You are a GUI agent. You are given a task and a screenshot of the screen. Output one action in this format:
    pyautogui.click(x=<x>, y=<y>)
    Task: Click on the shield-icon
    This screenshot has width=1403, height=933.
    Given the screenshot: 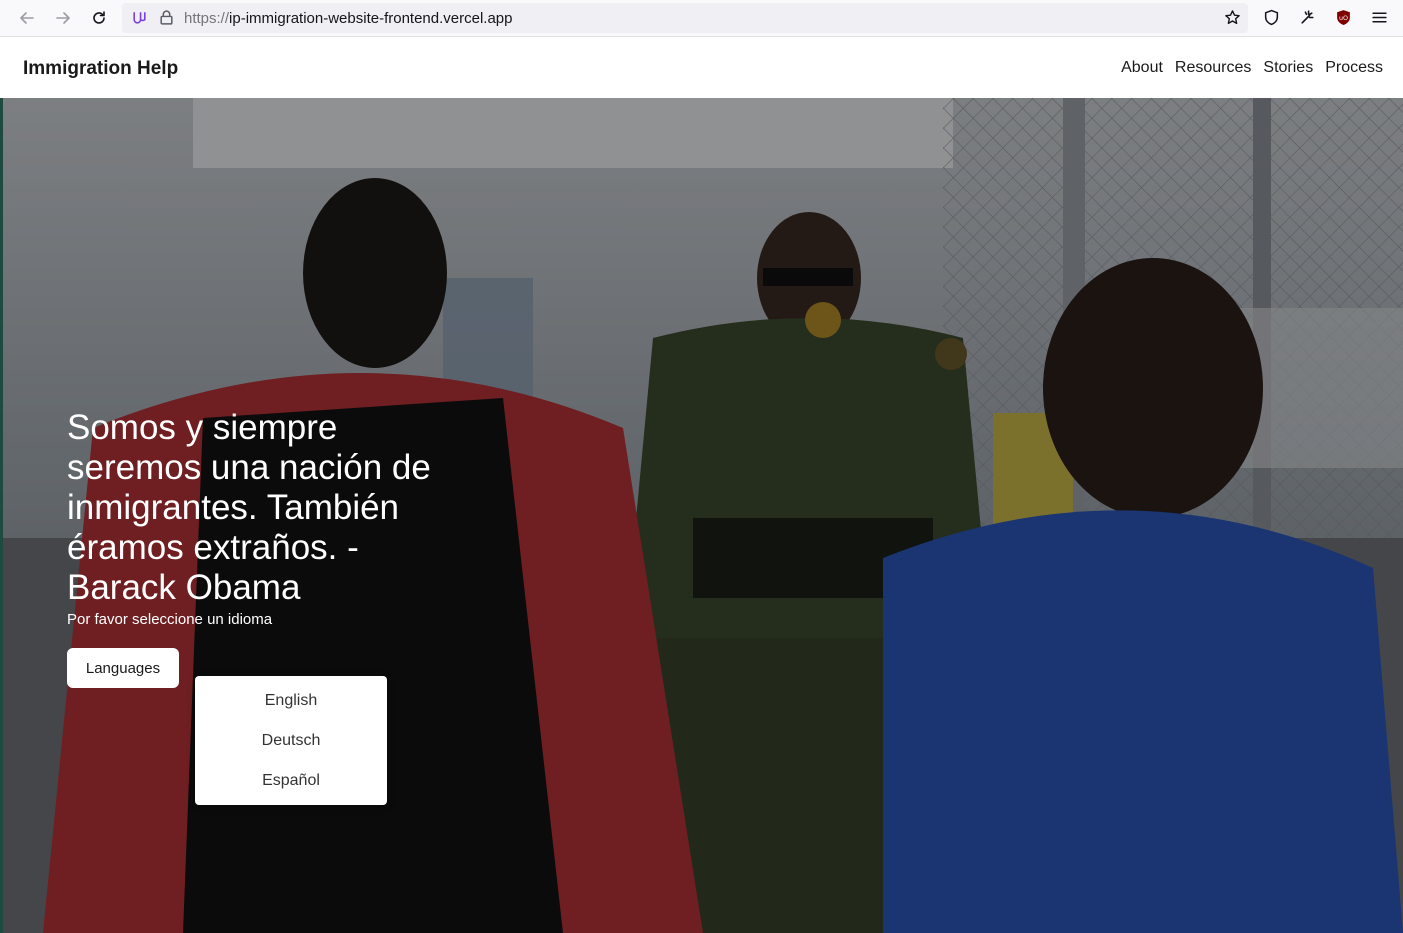 What is the action you would take?
    pyautogui.click(x=1271, y=17)
    